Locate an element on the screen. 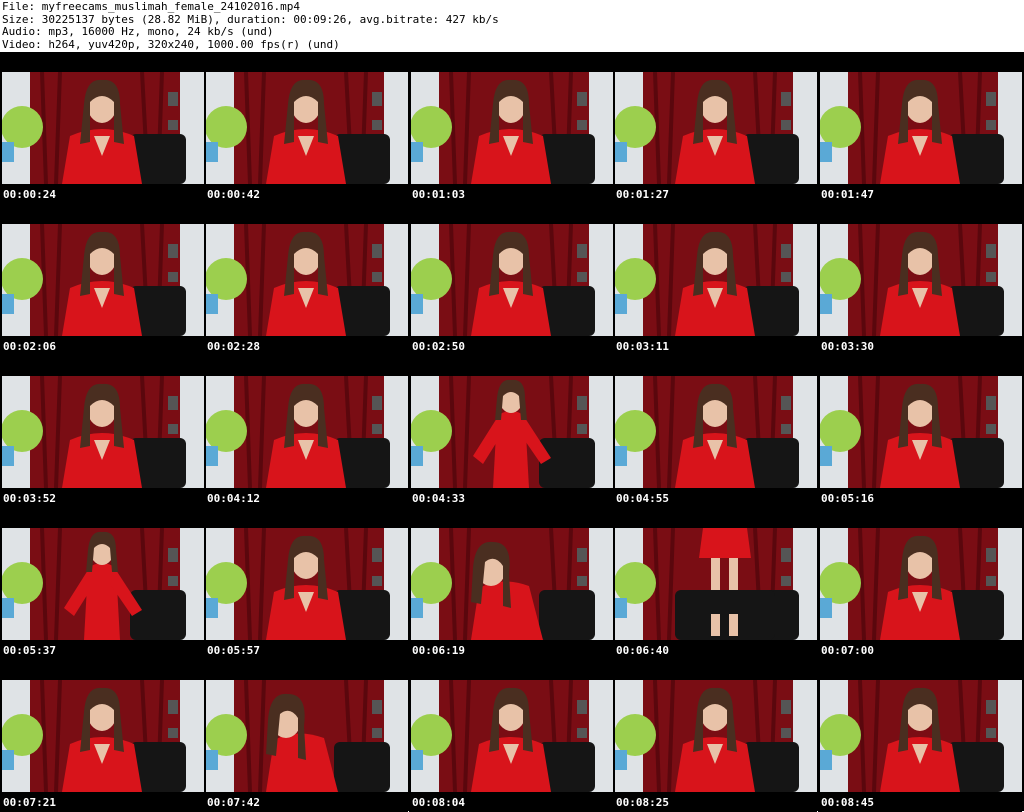  video-thumbnail: 00:02:50 is located at coordinates (511, 280).